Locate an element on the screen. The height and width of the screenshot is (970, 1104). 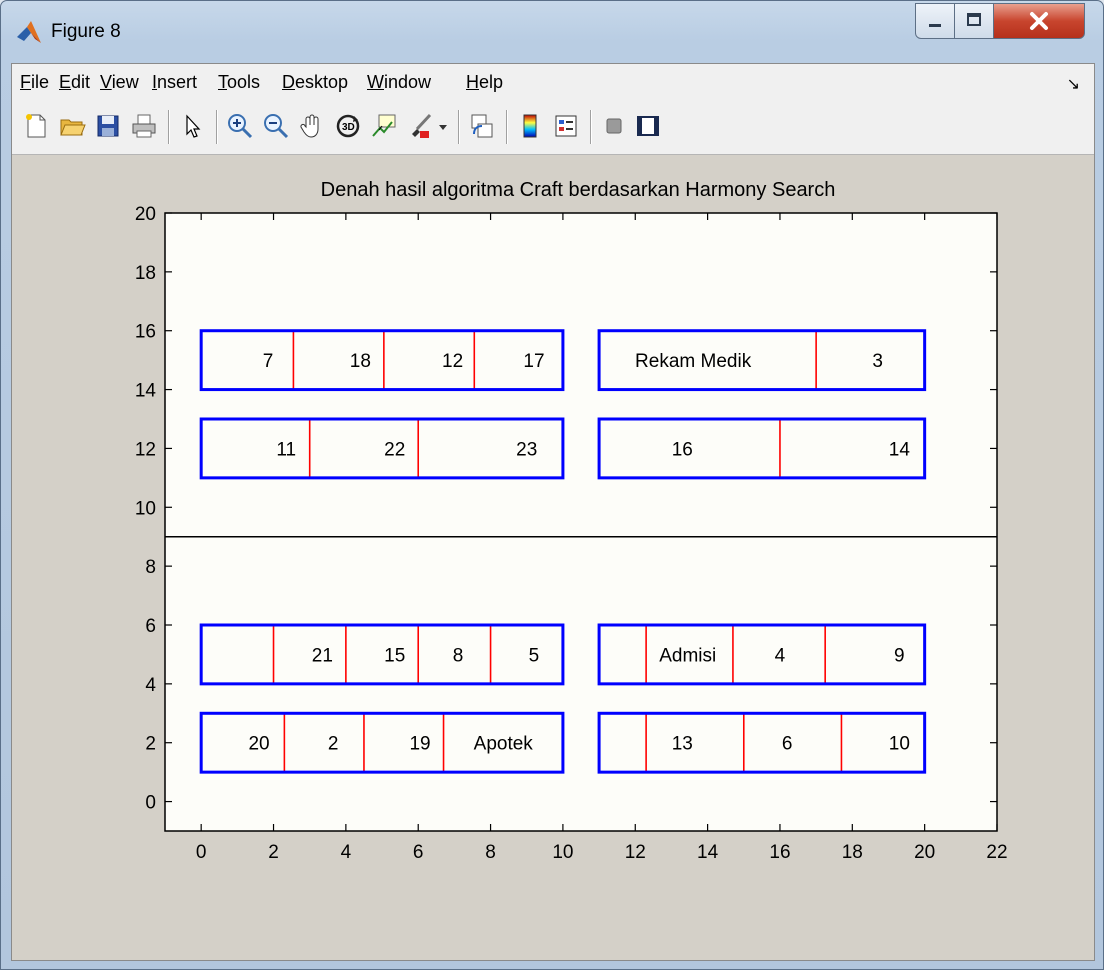
y-tick-label: 20 is located at coordinates (145, 214).